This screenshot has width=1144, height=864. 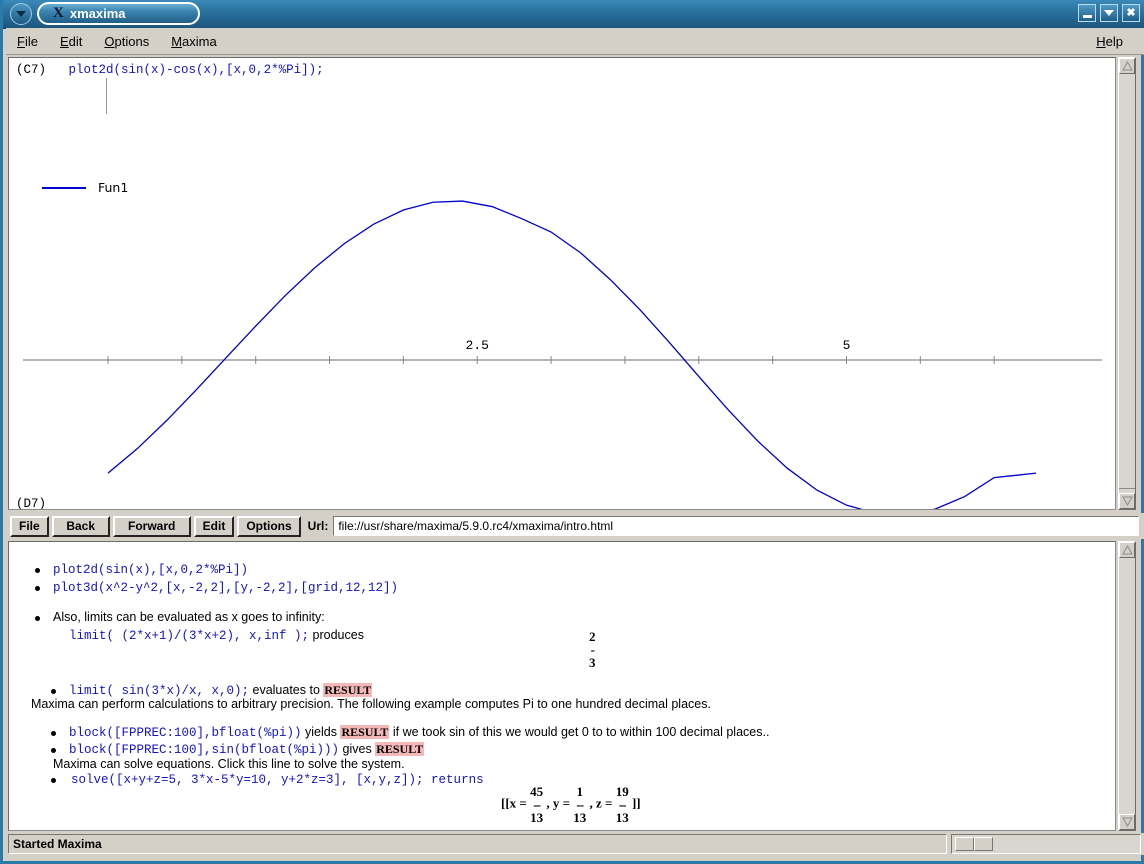 I want to click on help-code-limit-sin3x: limit( sin(3*x)/x, x,0);, so click(x=159, y=691).